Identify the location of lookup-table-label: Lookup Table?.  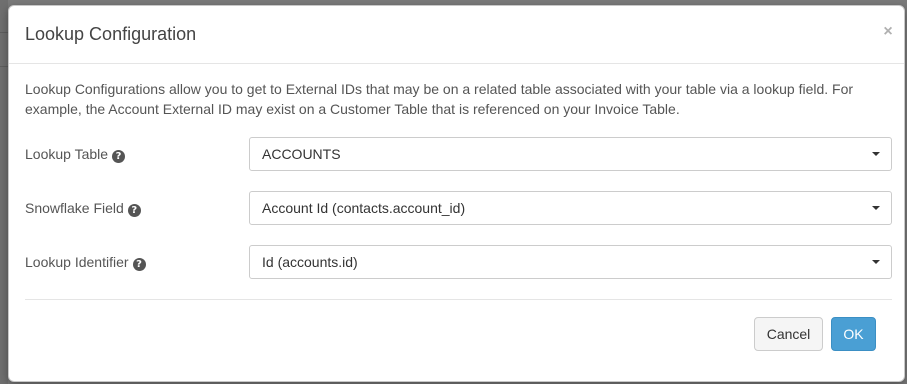
(75, 154).